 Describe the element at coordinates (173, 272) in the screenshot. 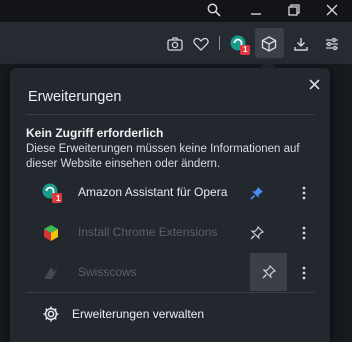

I see `extension-row: Swisscows` at that location.